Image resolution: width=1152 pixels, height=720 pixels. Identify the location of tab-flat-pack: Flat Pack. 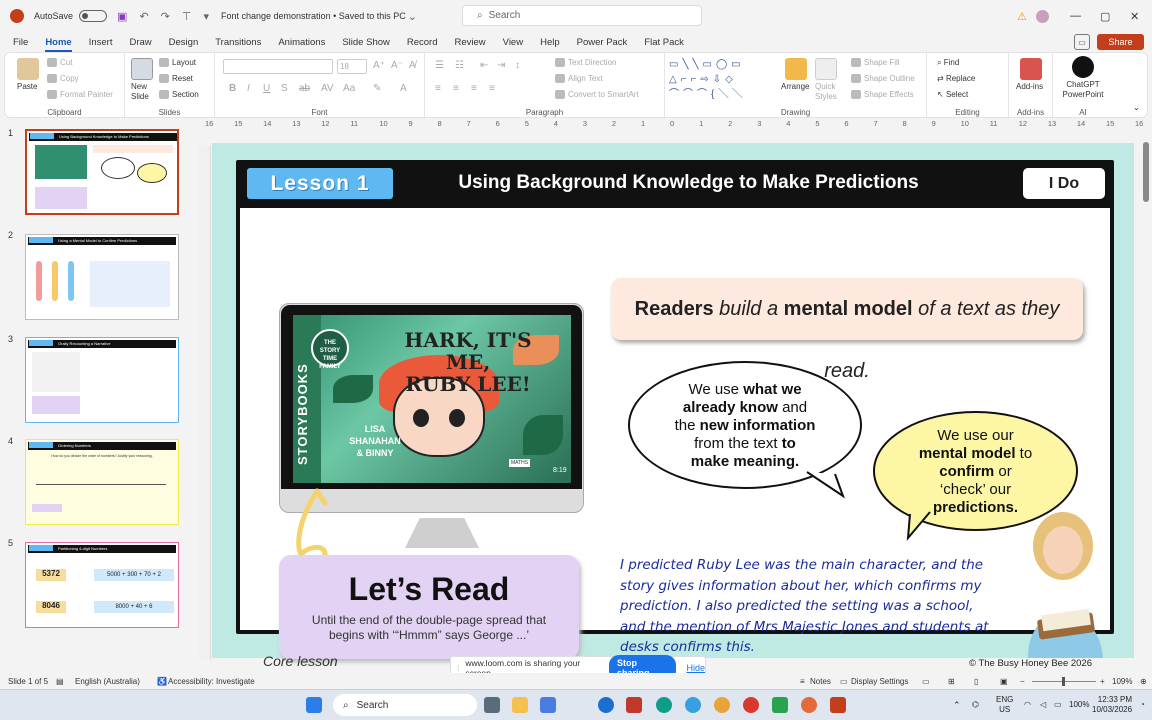
(664, 42).